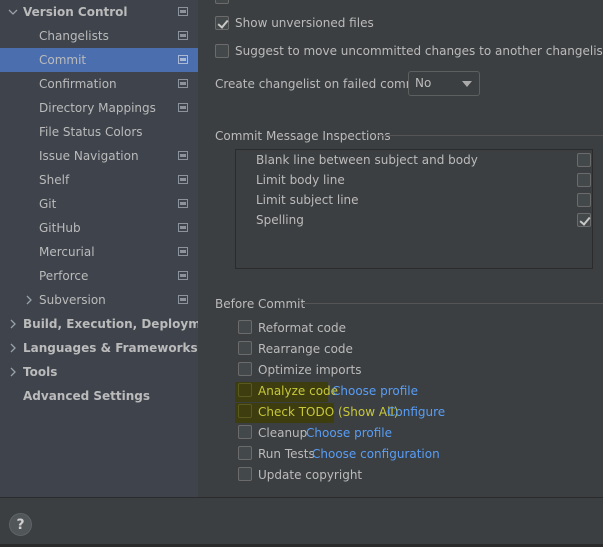 Image resolution: width=603 pixels, height=547 pixels. What do you see at coordinates (322, 84) in the screenshot?
I see `create-changelist-label: Create changelist on failed commit:` at bounding box center [322, 84].